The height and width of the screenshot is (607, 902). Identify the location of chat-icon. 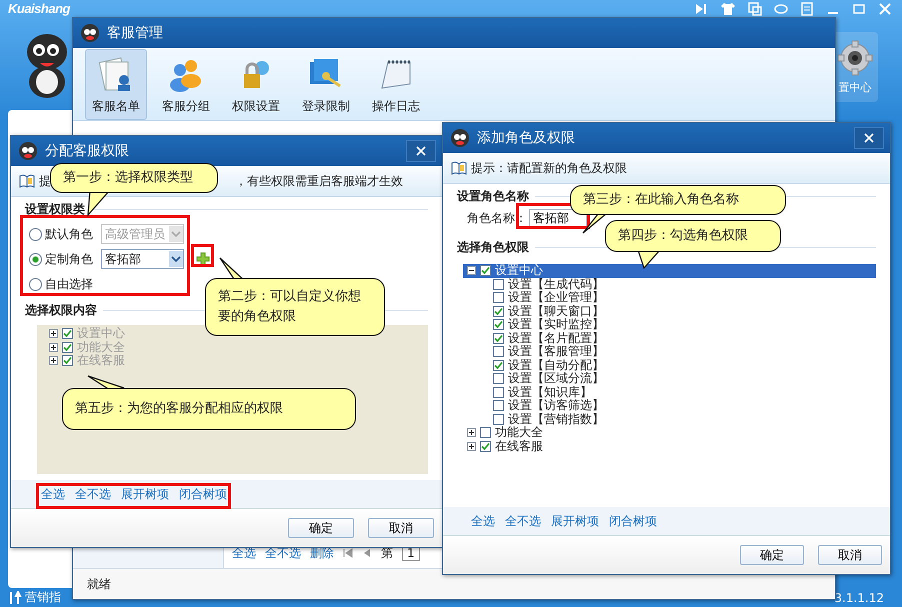
(781, 9).